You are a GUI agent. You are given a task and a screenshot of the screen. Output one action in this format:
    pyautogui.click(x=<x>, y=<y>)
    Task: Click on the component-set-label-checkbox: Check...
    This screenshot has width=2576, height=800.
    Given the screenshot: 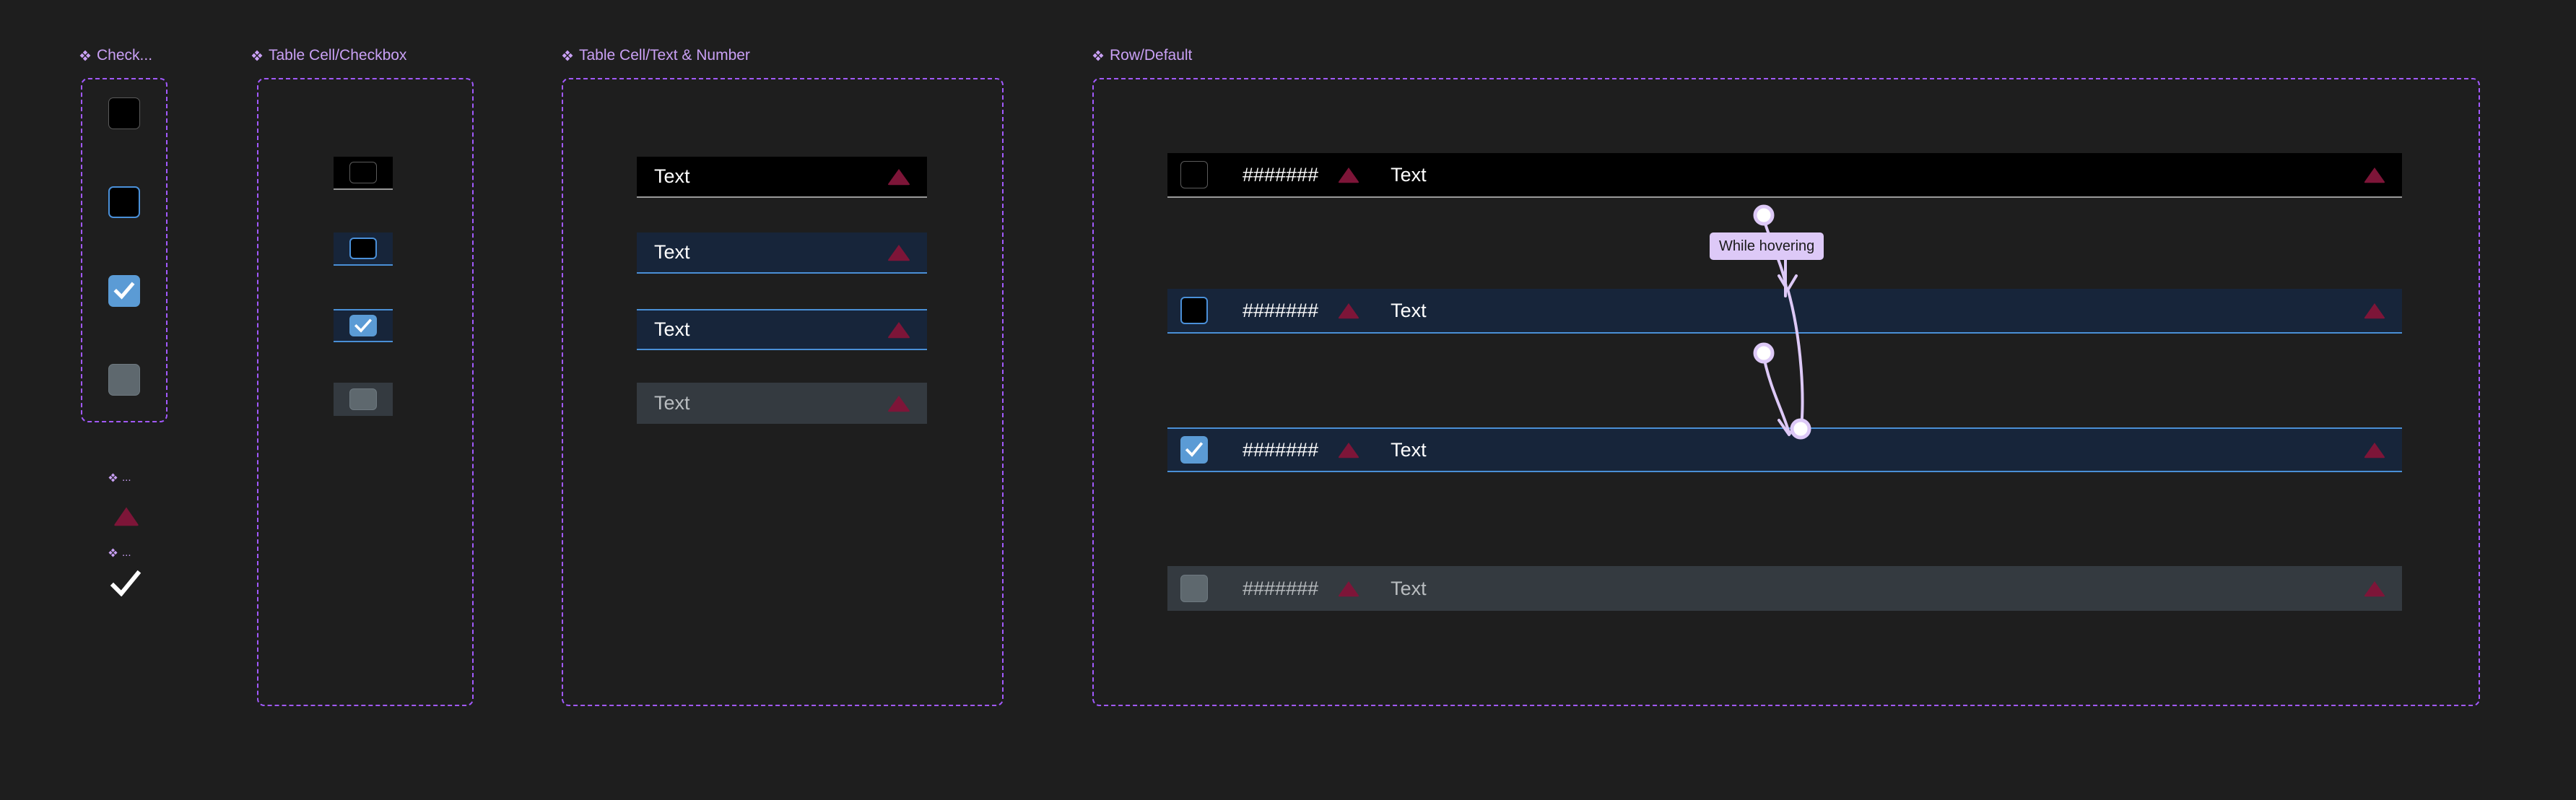 What is the action you would take?
    pyautogui.click(x=115, y=56)
    